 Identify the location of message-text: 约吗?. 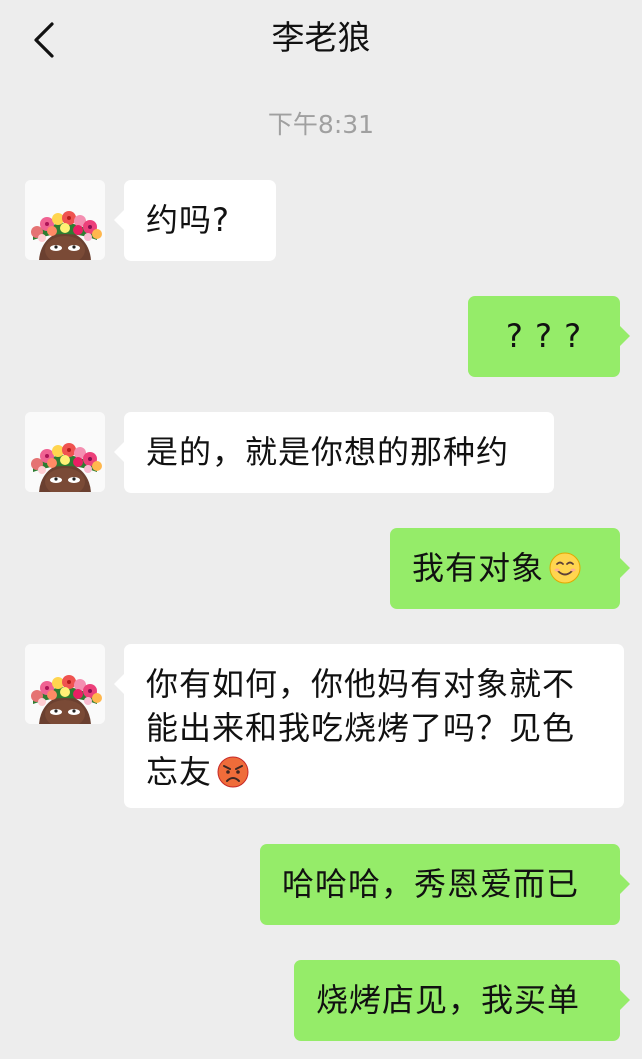
(188, 220).